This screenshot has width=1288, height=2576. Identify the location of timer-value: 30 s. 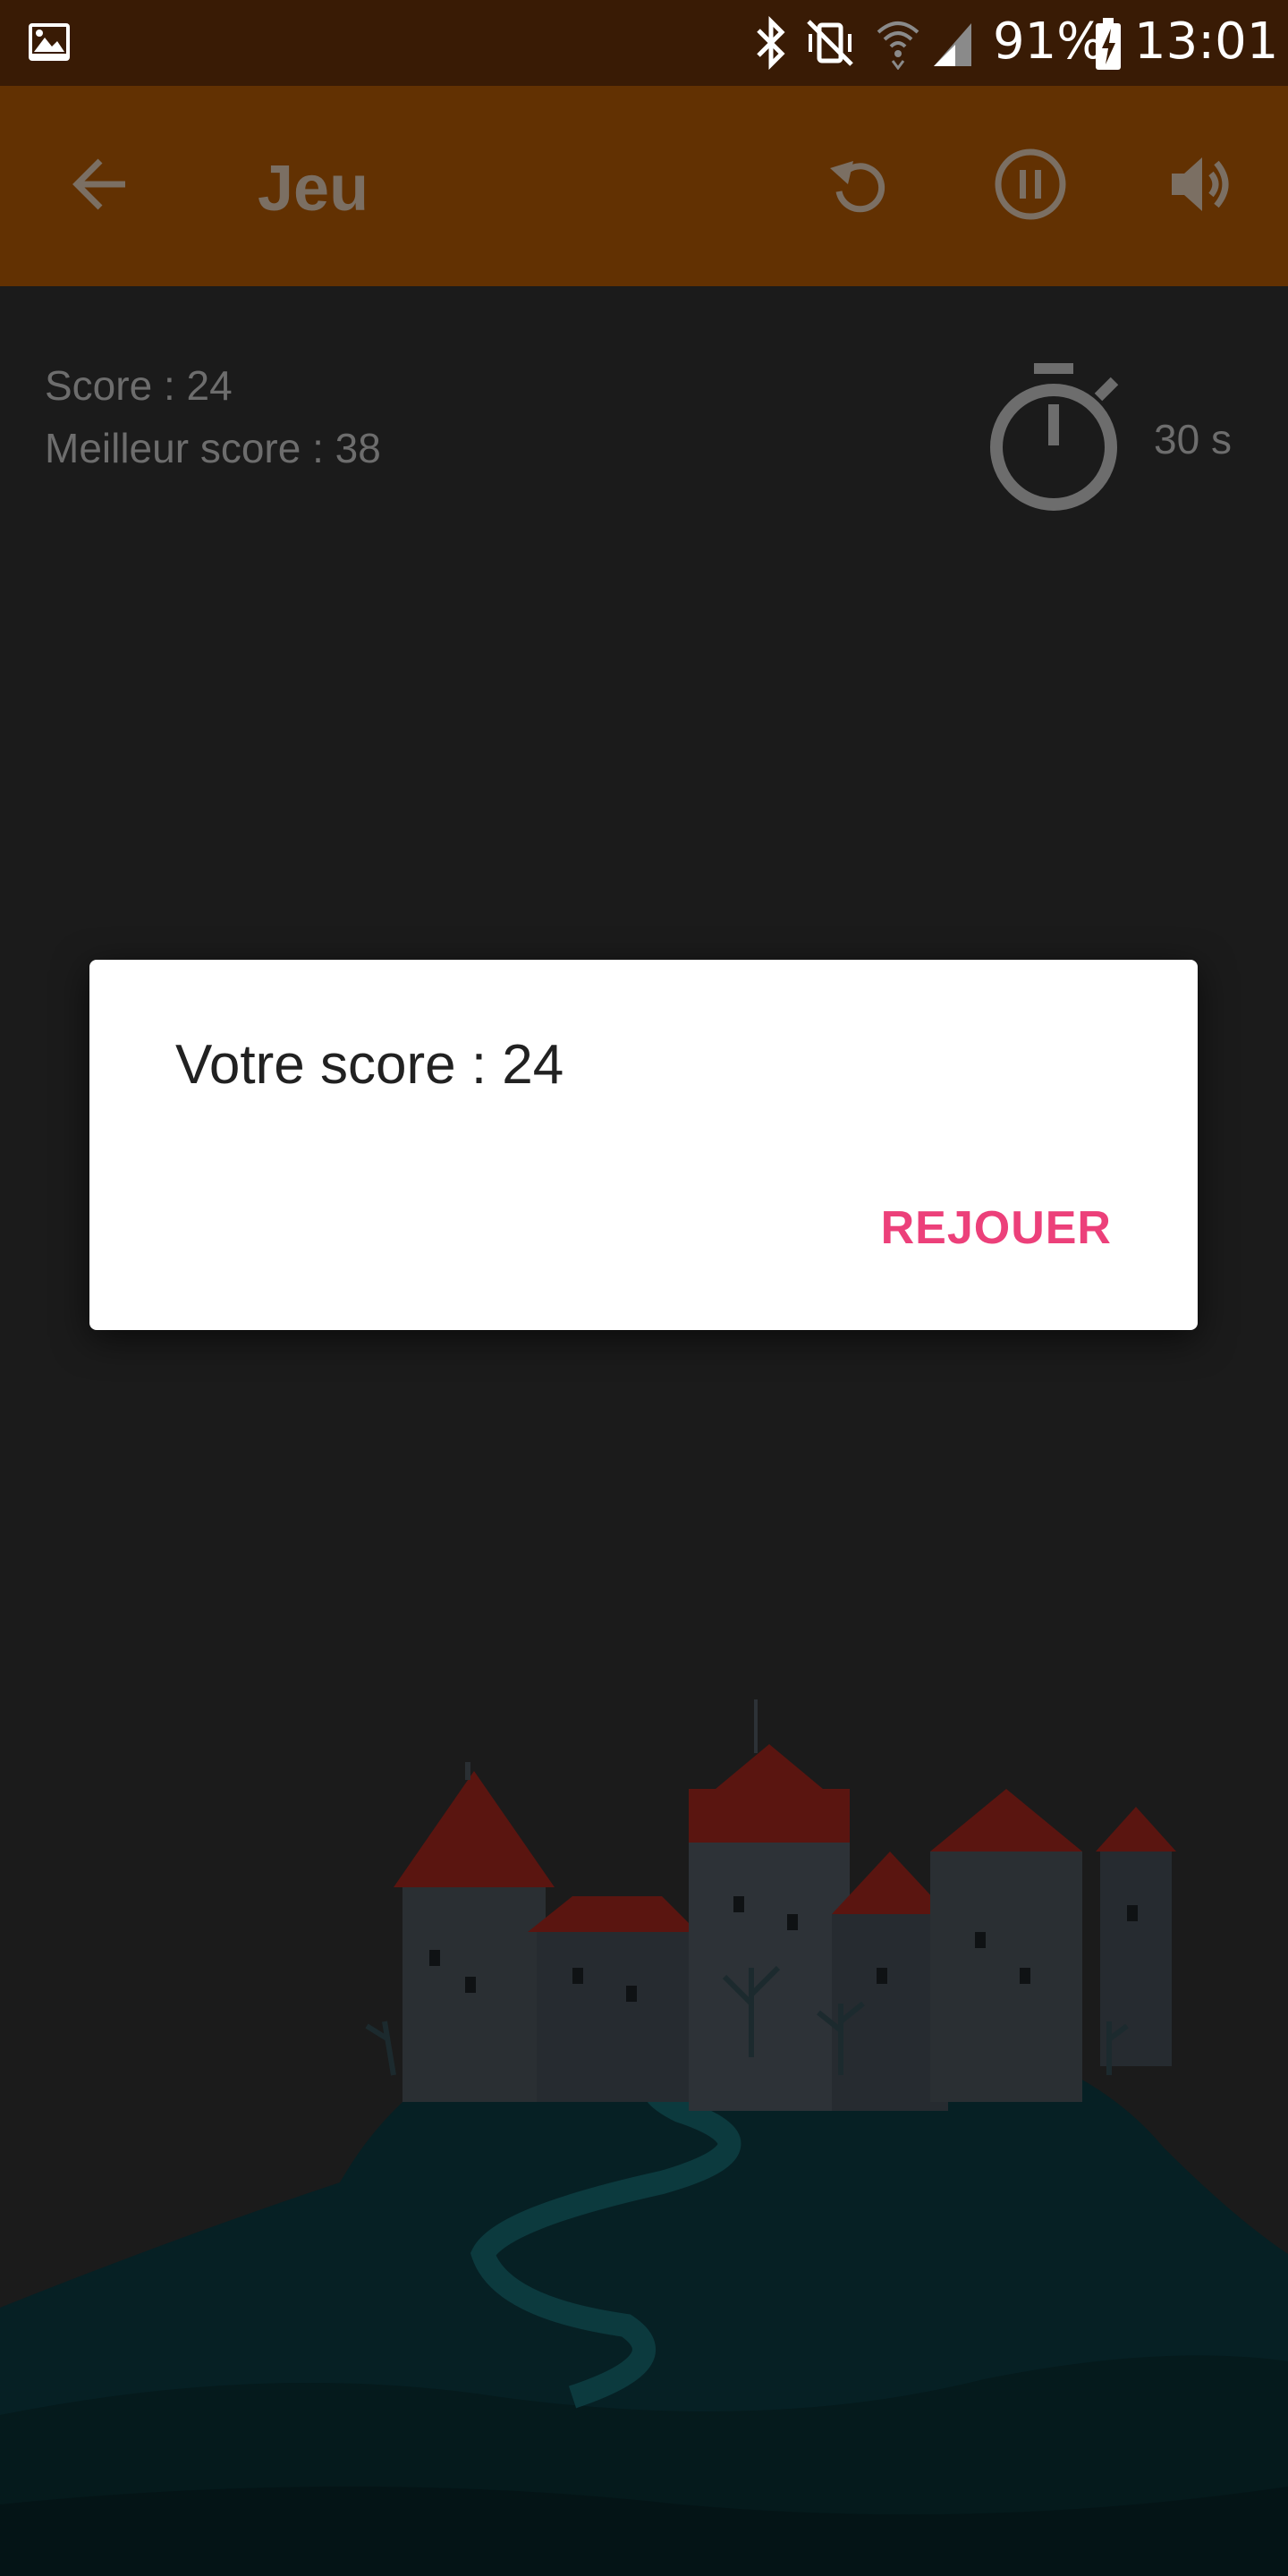
(1193, 439).